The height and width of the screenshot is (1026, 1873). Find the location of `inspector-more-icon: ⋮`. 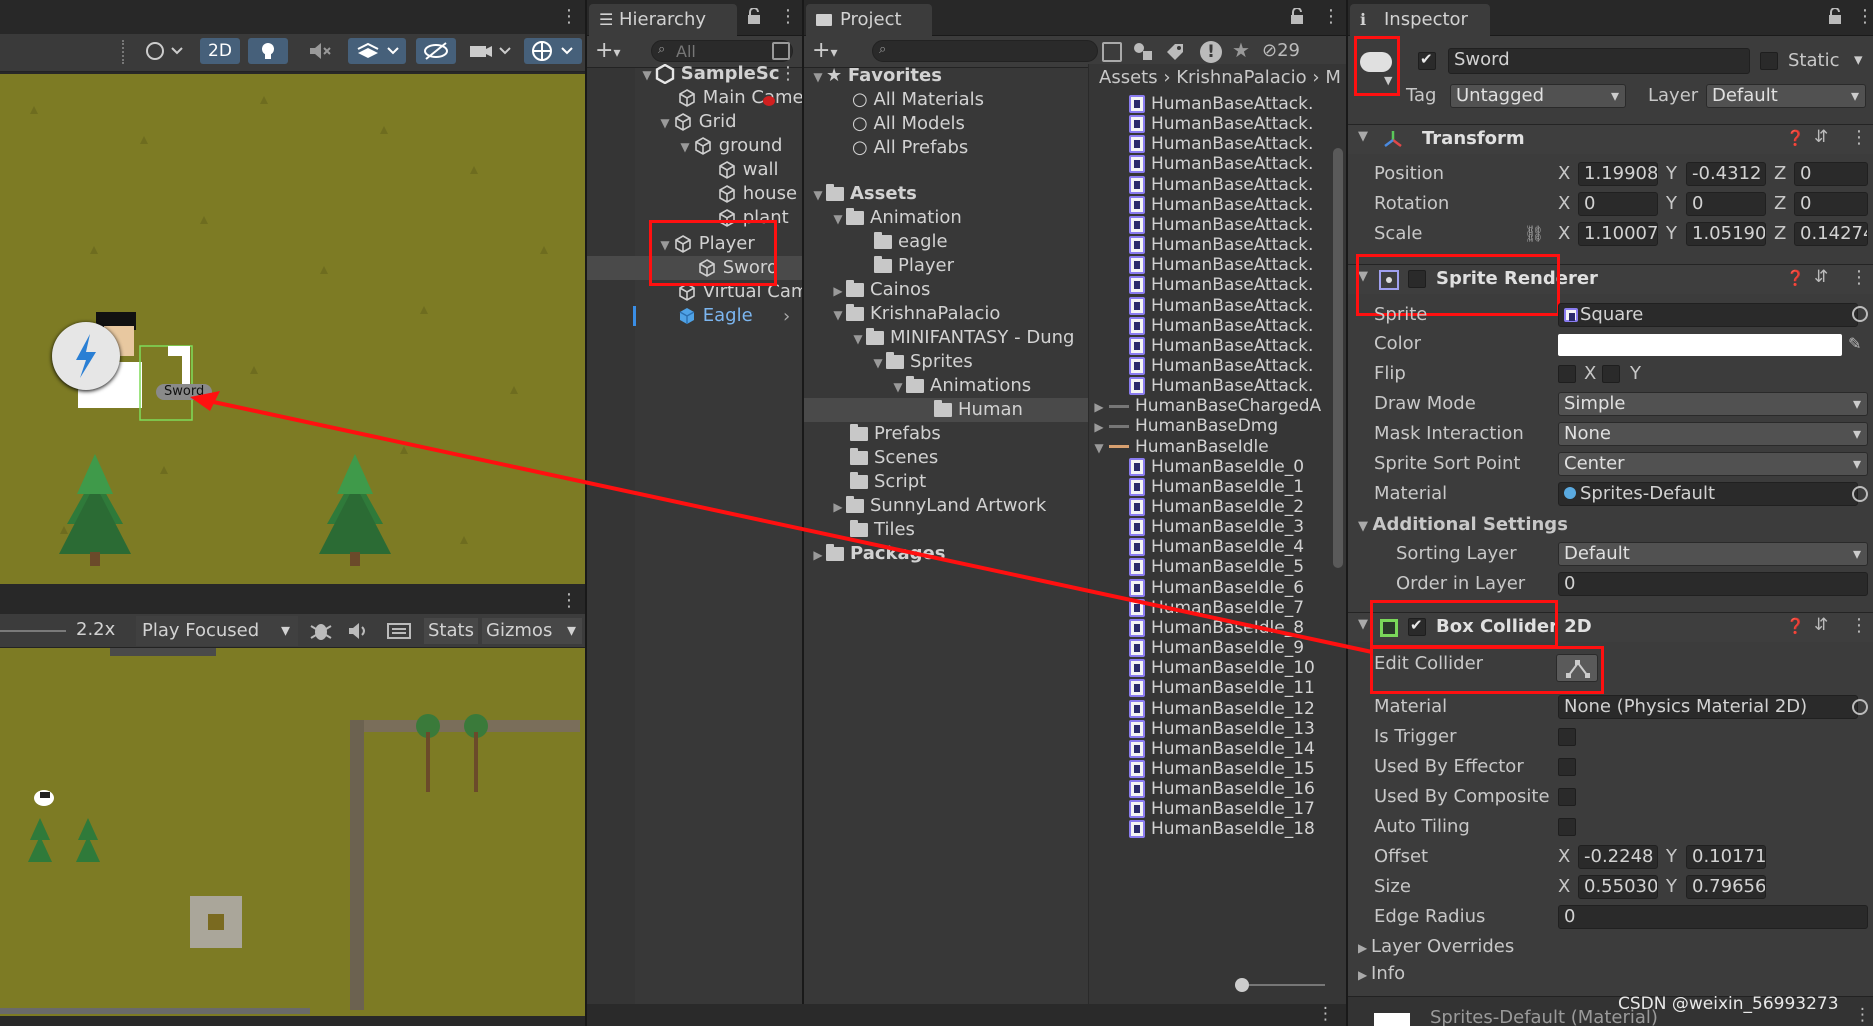

inspector-more-icon: ⋮ is located at coordinates (1864, 17).